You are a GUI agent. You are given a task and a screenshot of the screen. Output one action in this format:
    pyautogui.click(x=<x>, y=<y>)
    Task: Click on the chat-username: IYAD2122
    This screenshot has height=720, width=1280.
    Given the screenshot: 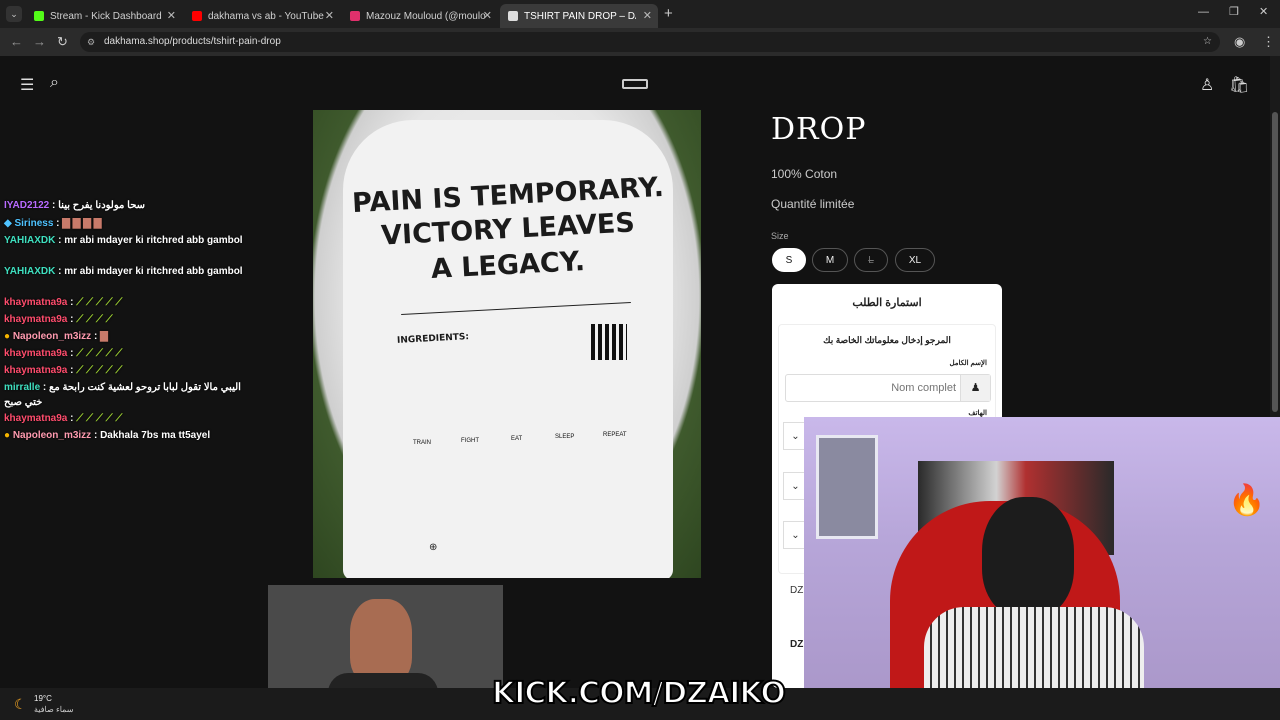 What is the action you would take?
    pyautogui.click(x=27, y=205)
    